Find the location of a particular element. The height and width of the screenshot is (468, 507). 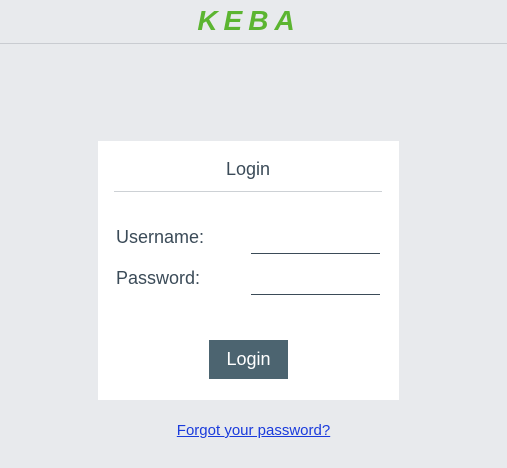

keba-logo: KEBA is located at coordinates (248, 20).